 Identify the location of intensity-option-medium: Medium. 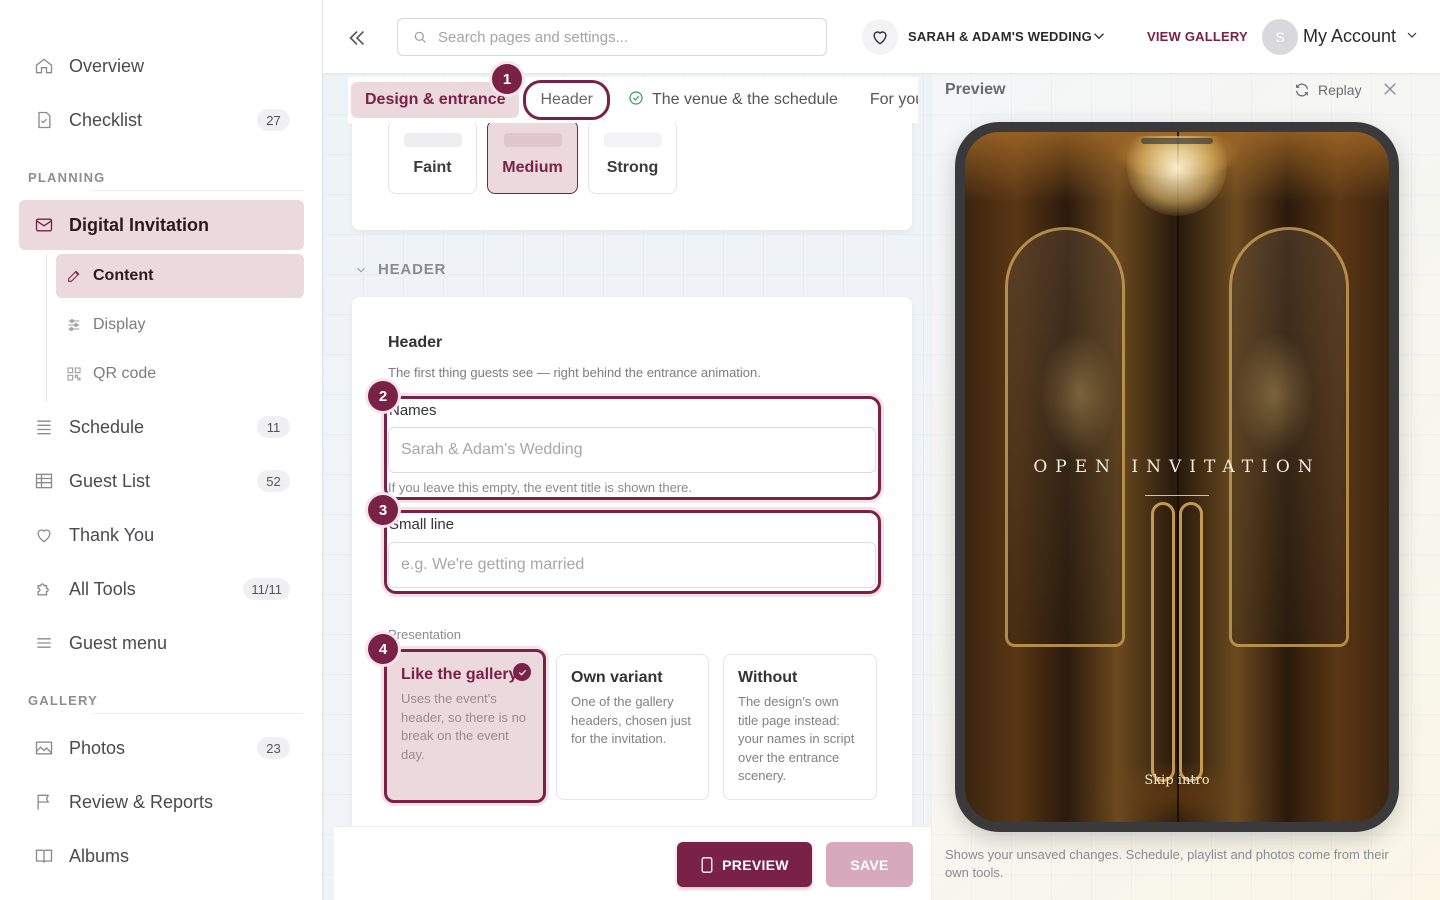
(532, 157).